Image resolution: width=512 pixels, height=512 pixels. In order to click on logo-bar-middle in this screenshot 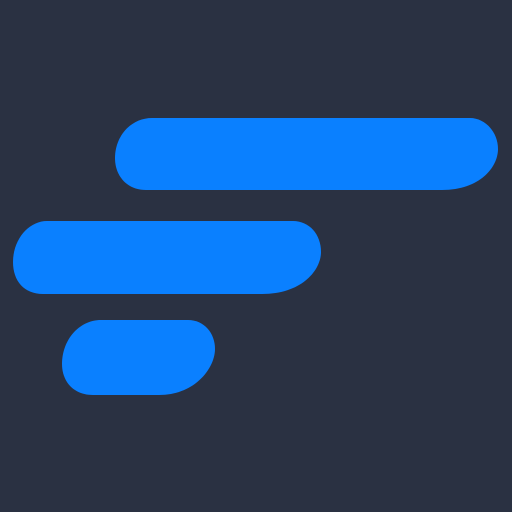, I will do `click(167, 257)`.